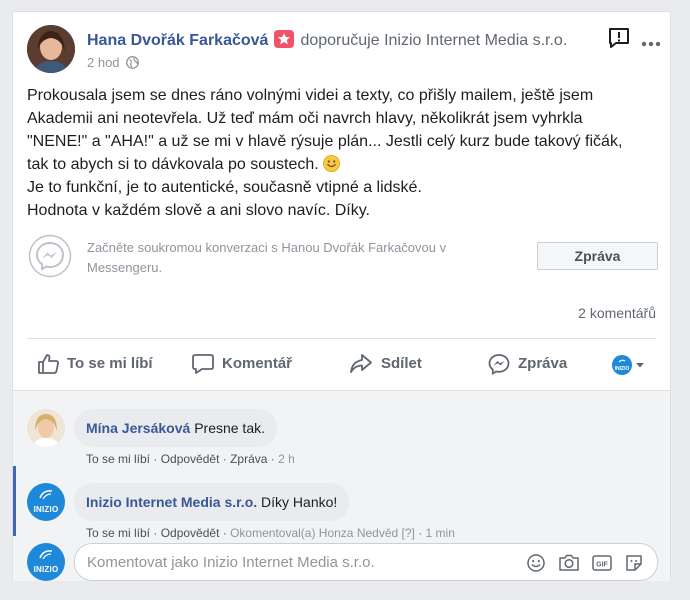 This screenshot has width=690, height=600. I want to click on comment-text: Díky Hanko!, so click(299, 502).